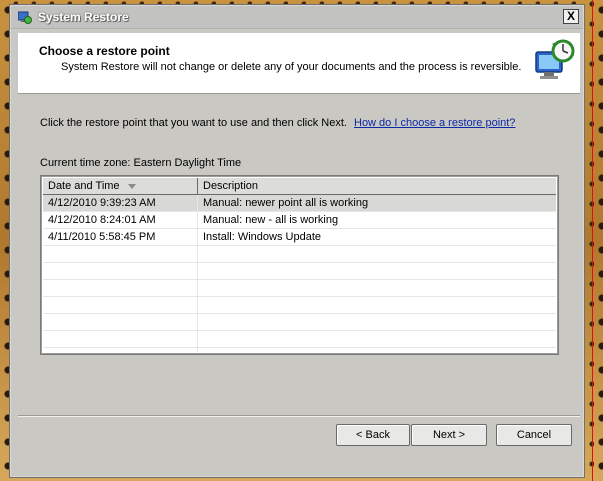 This screenshot has height=481, width=603. I want to click on back-button: < Back, so click(373, 435).